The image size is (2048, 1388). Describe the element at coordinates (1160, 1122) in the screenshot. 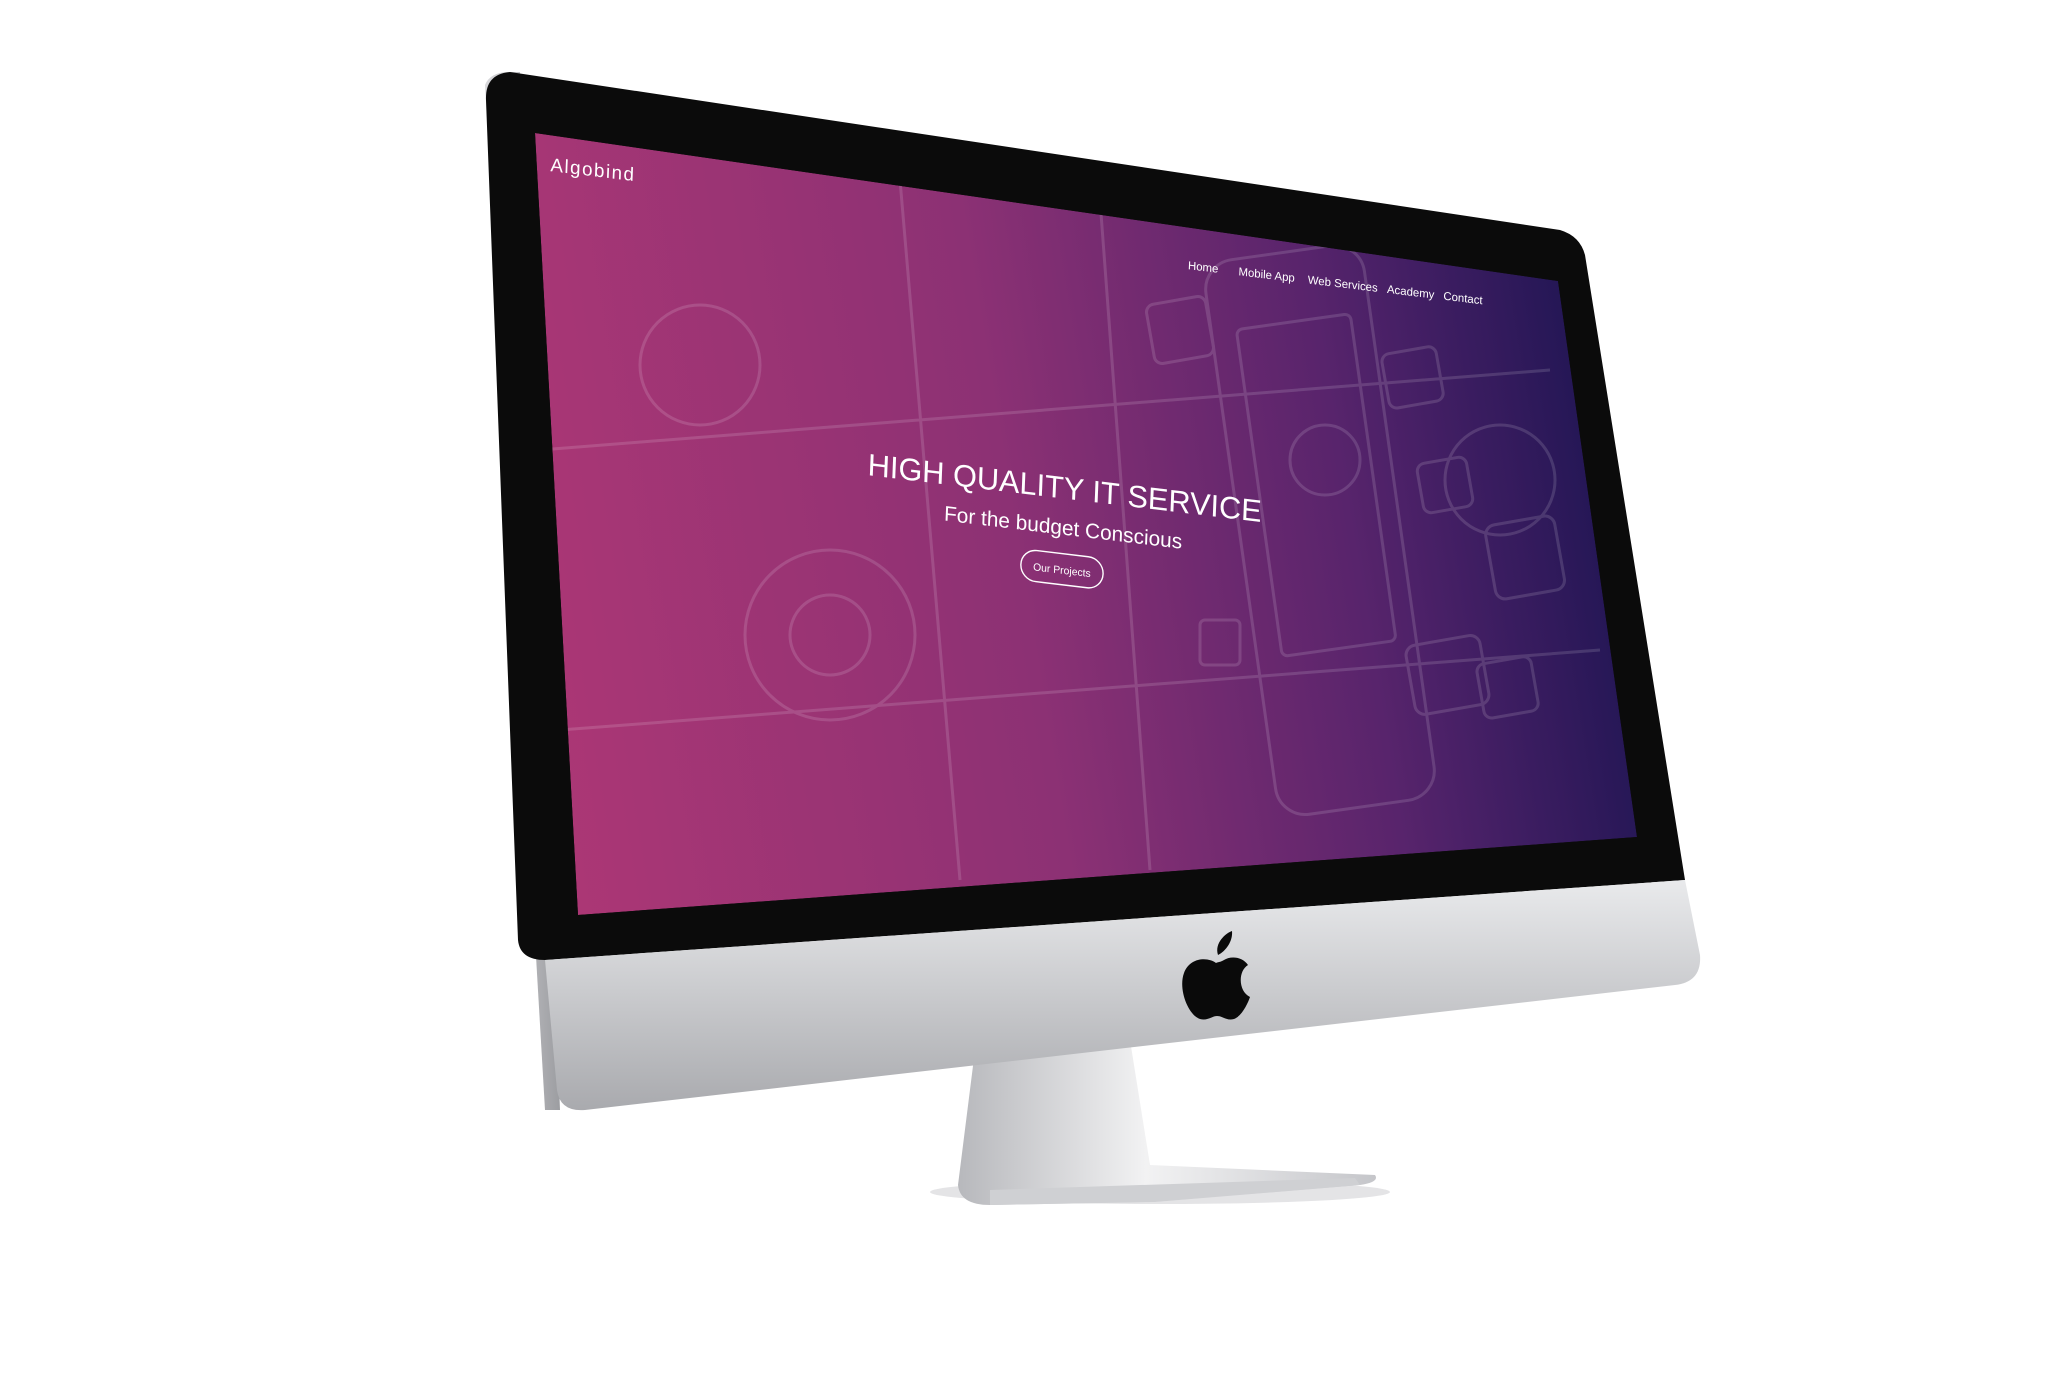

I see `imac-stand` at that location.